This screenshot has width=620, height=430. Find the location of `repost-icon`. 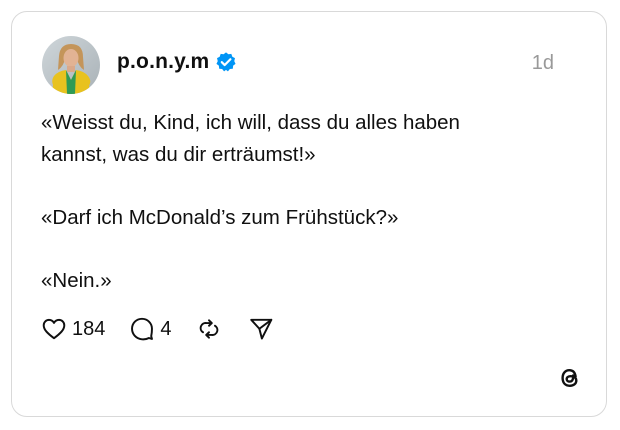

repost-icon is located at coordinates (208, 329).